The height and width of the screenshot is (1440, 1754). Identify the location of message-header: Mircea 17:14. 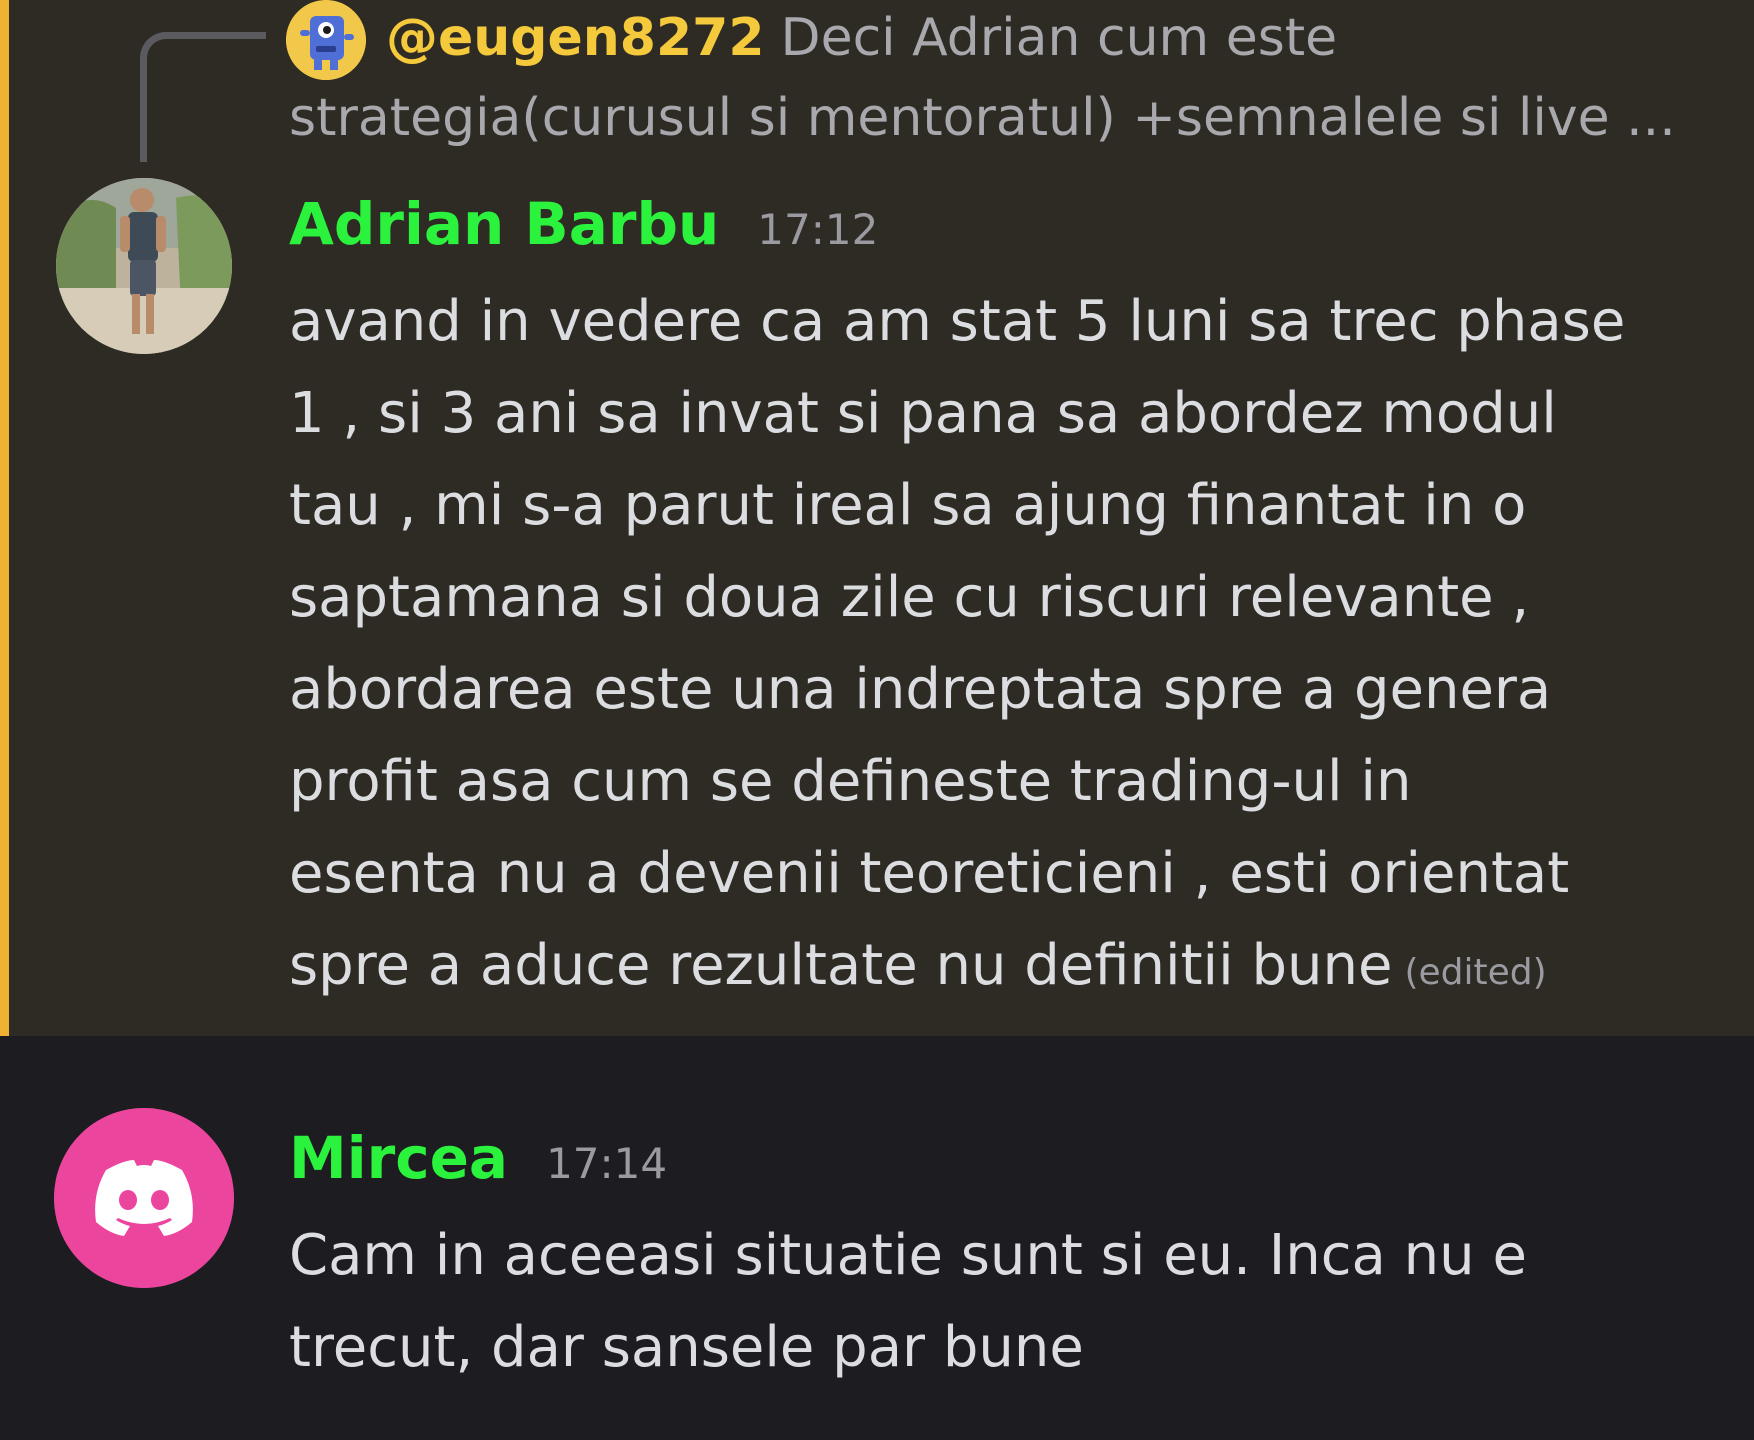
(478, 1158).